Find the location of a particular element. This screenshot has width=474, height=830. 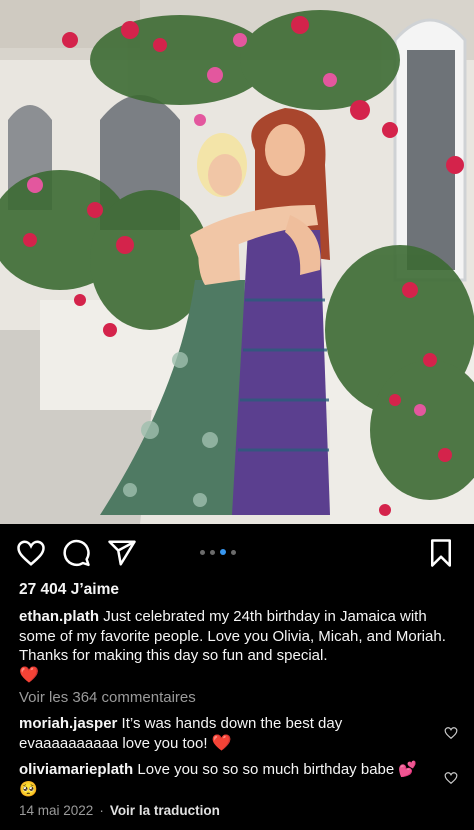

carousel-dot-active is located at coordinates (223, 552).